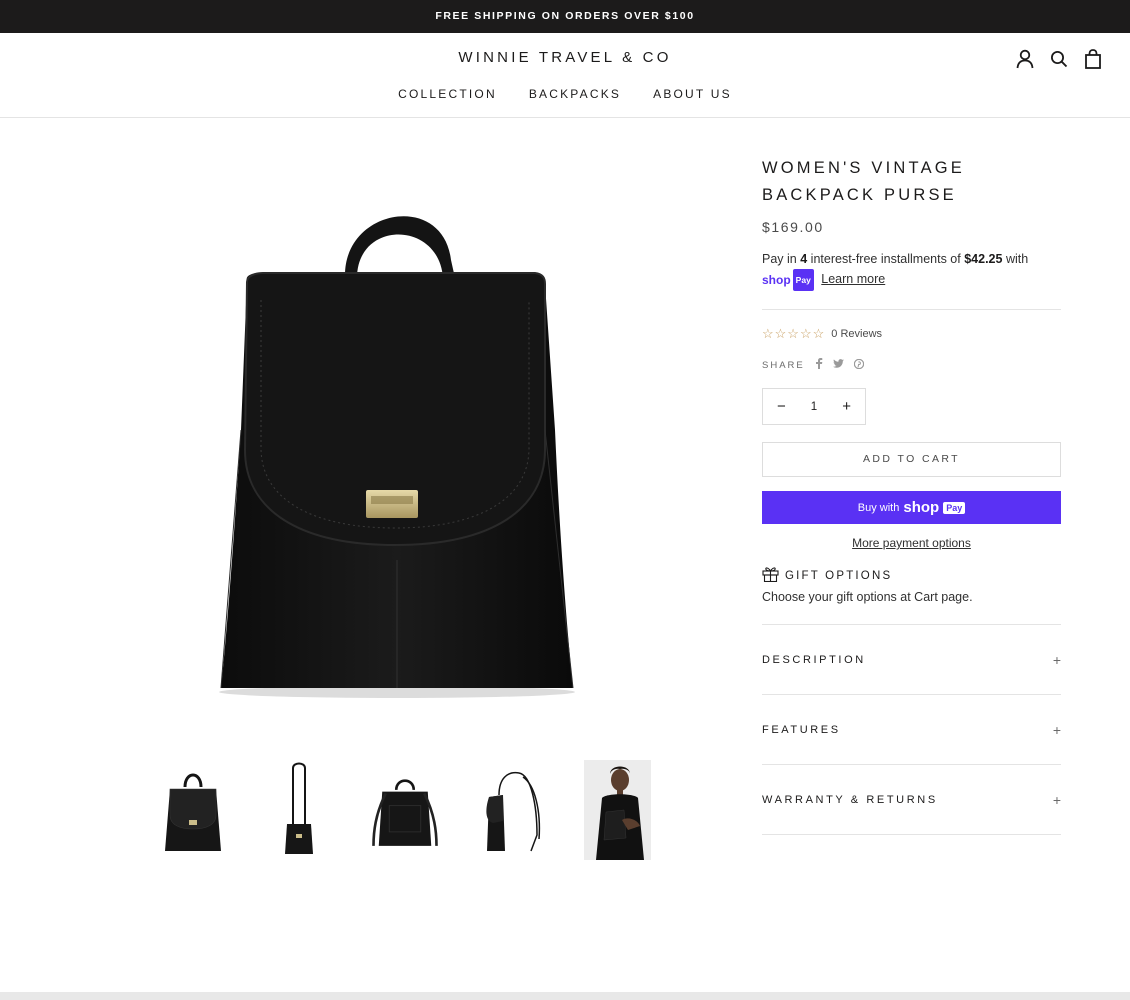 The width and height of the screenshot is (1130, 1000). Describe the element at coordinates (819, 365) in the screenshot. I see `facebook-icon` at that location.